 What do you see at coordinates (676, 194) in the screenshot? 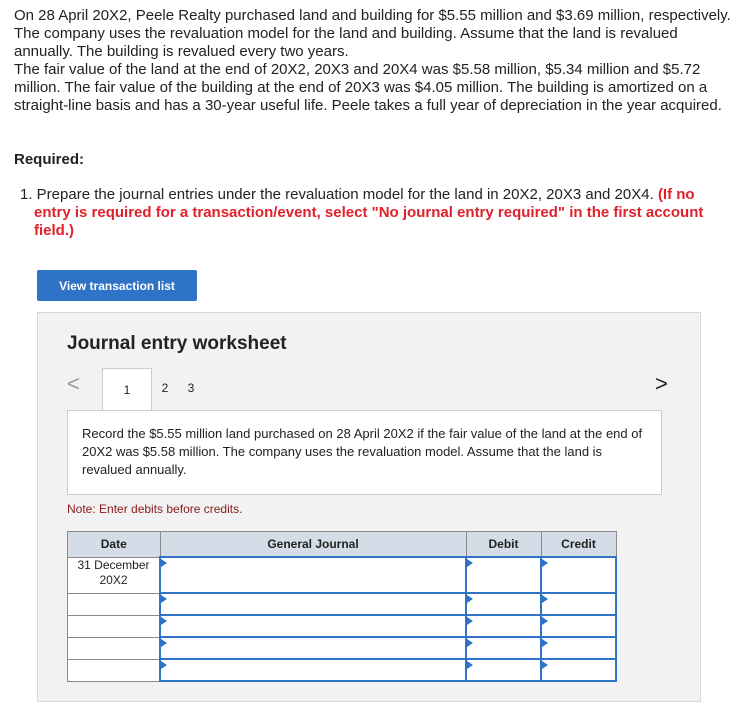
I see `item-hint-start: (If no` at bounding box center [676, 194].